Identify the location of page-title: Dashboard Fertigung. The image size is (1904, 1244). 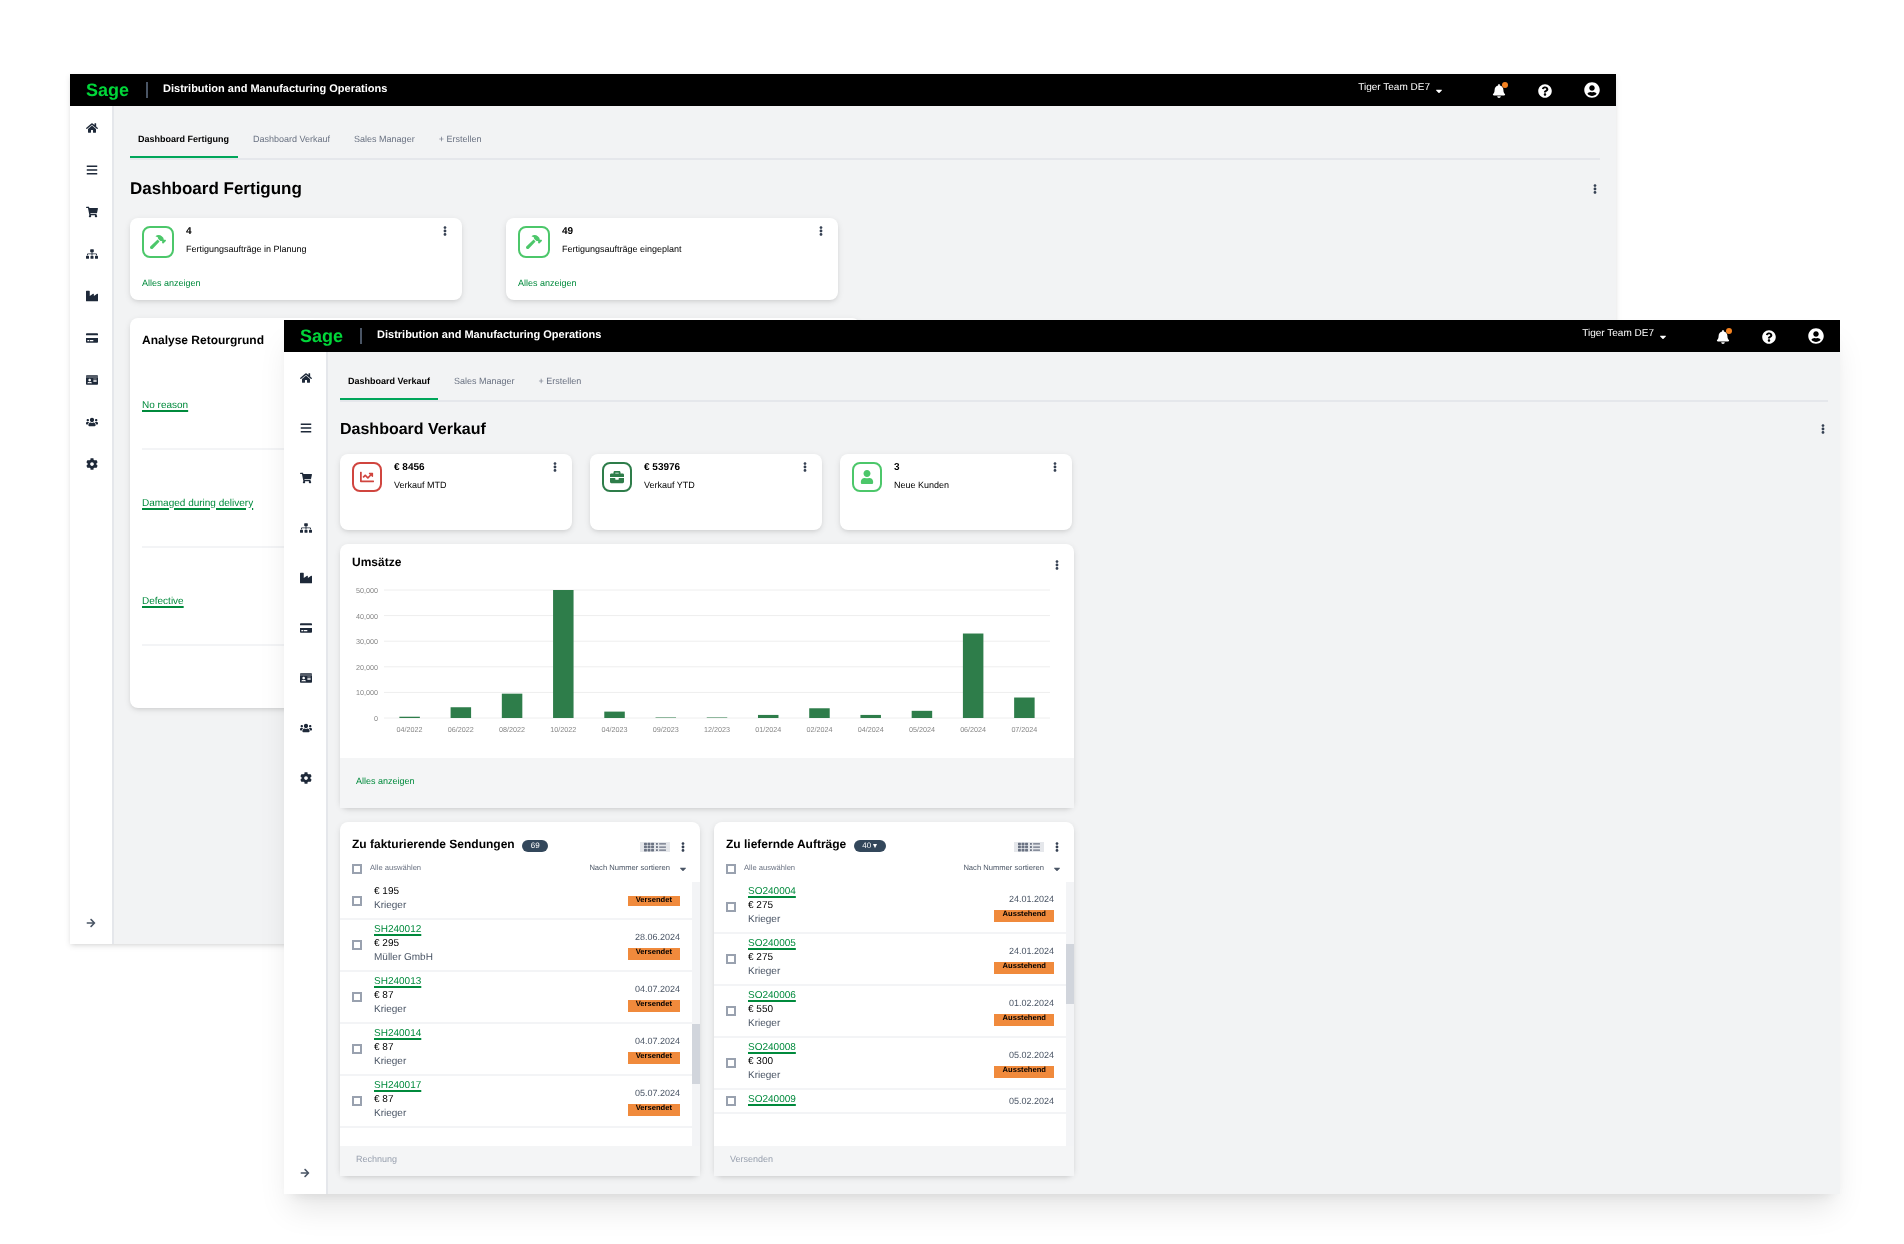
(216, 188).